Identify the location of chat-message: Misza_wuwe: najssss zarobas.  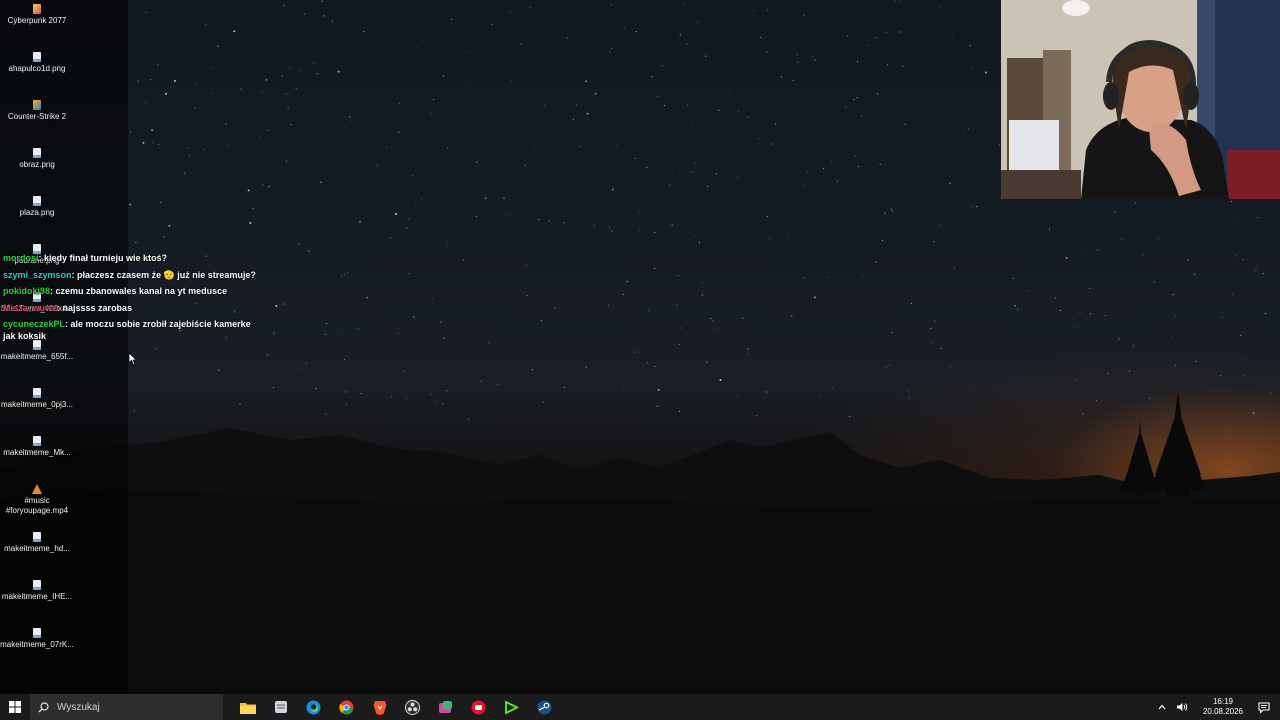
(134, 308).